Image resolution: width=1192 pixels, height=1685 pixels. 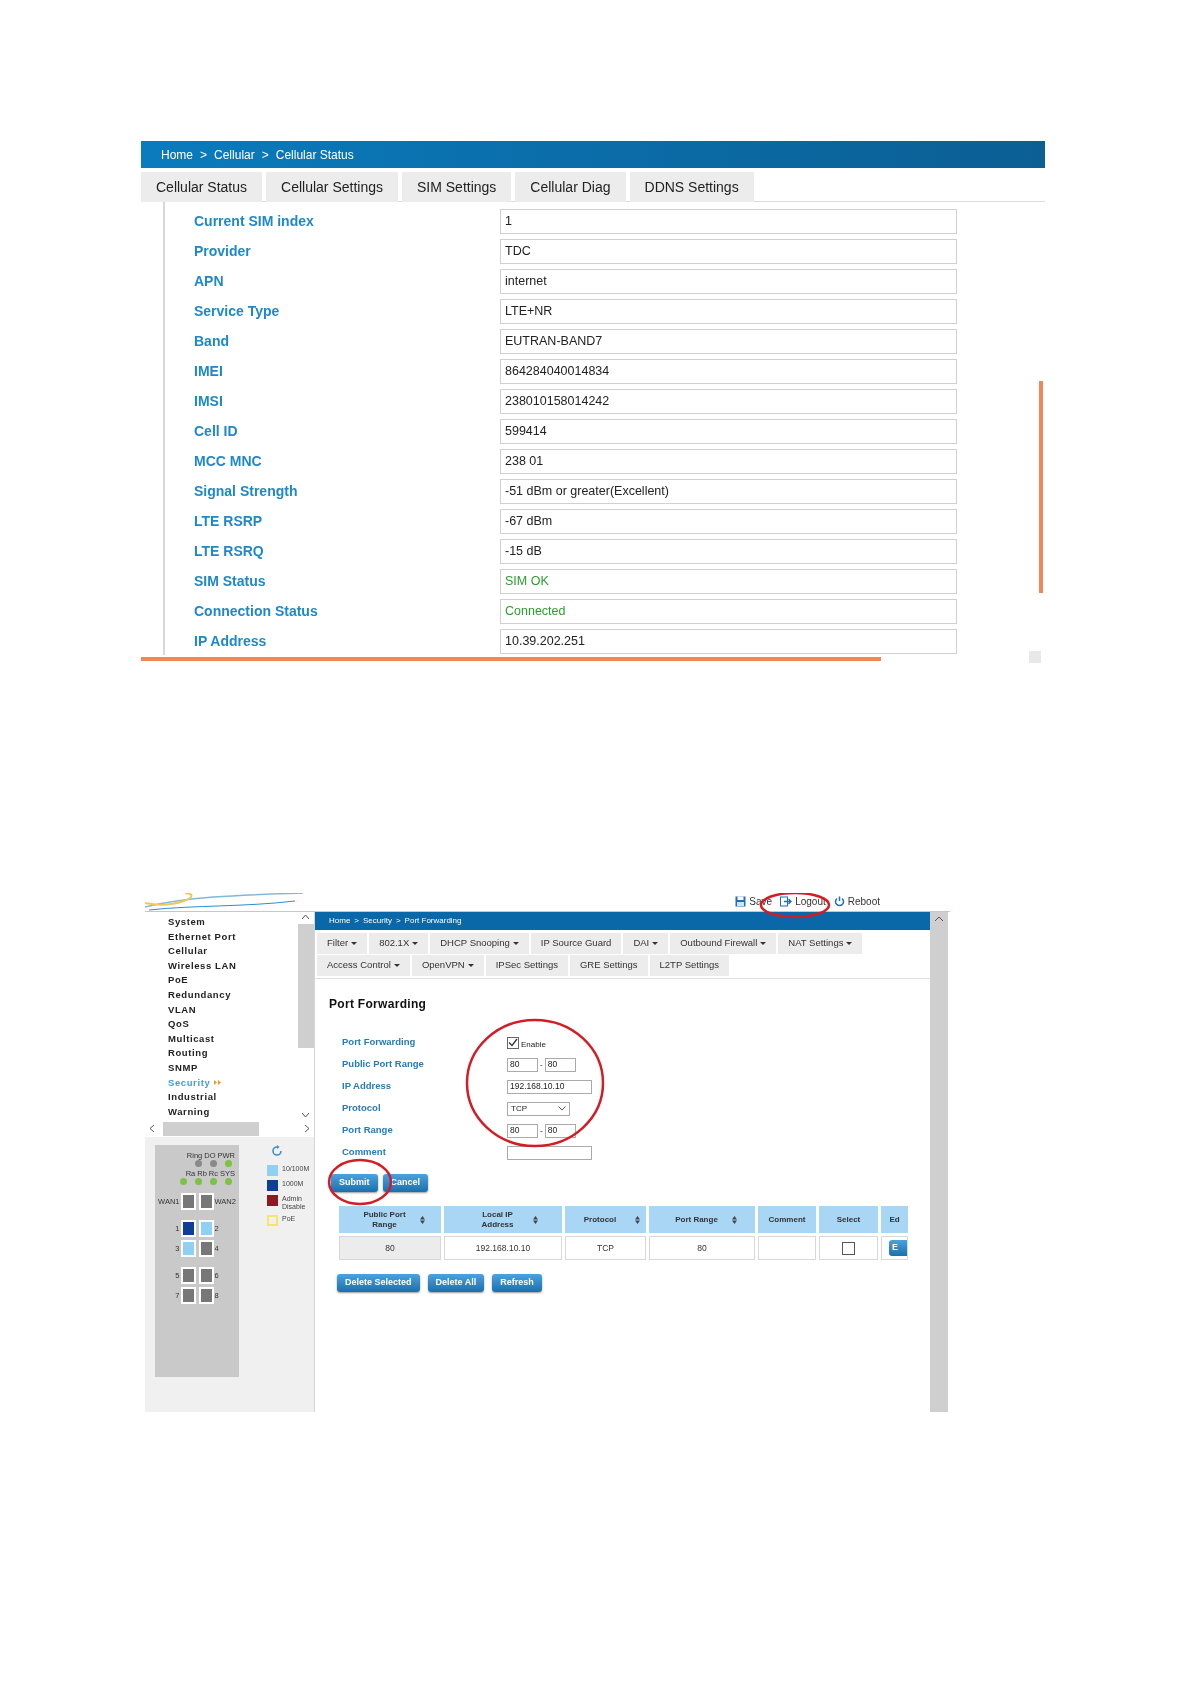 What do you see at coordinates (232, 1010) in the screenshot?
I see `sidebar-item: VLAN` at bounding box center [232, 1010].